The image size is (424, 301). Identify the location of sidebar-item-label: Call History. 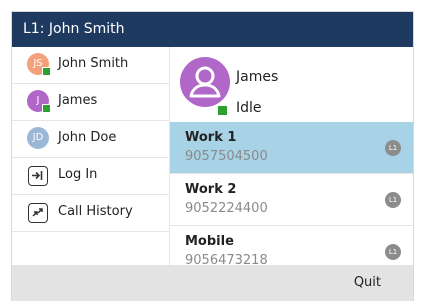
(95, 211).